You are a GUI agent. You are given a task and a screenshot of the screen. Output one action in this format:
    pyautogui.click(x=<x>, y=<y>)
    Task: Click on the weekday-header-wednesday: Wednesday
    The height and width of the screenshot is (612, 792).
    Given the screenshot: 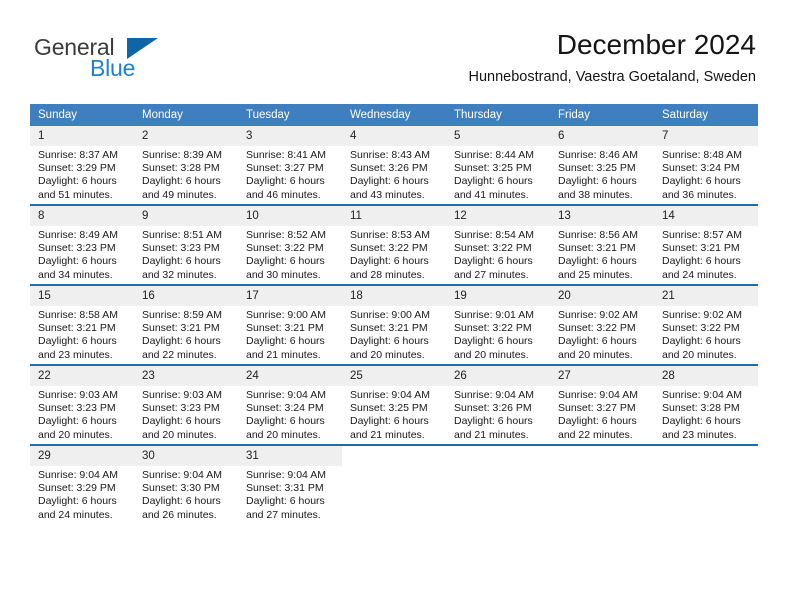 What is the action you would take?
    pyautogui.click(x=394, y=115)
    